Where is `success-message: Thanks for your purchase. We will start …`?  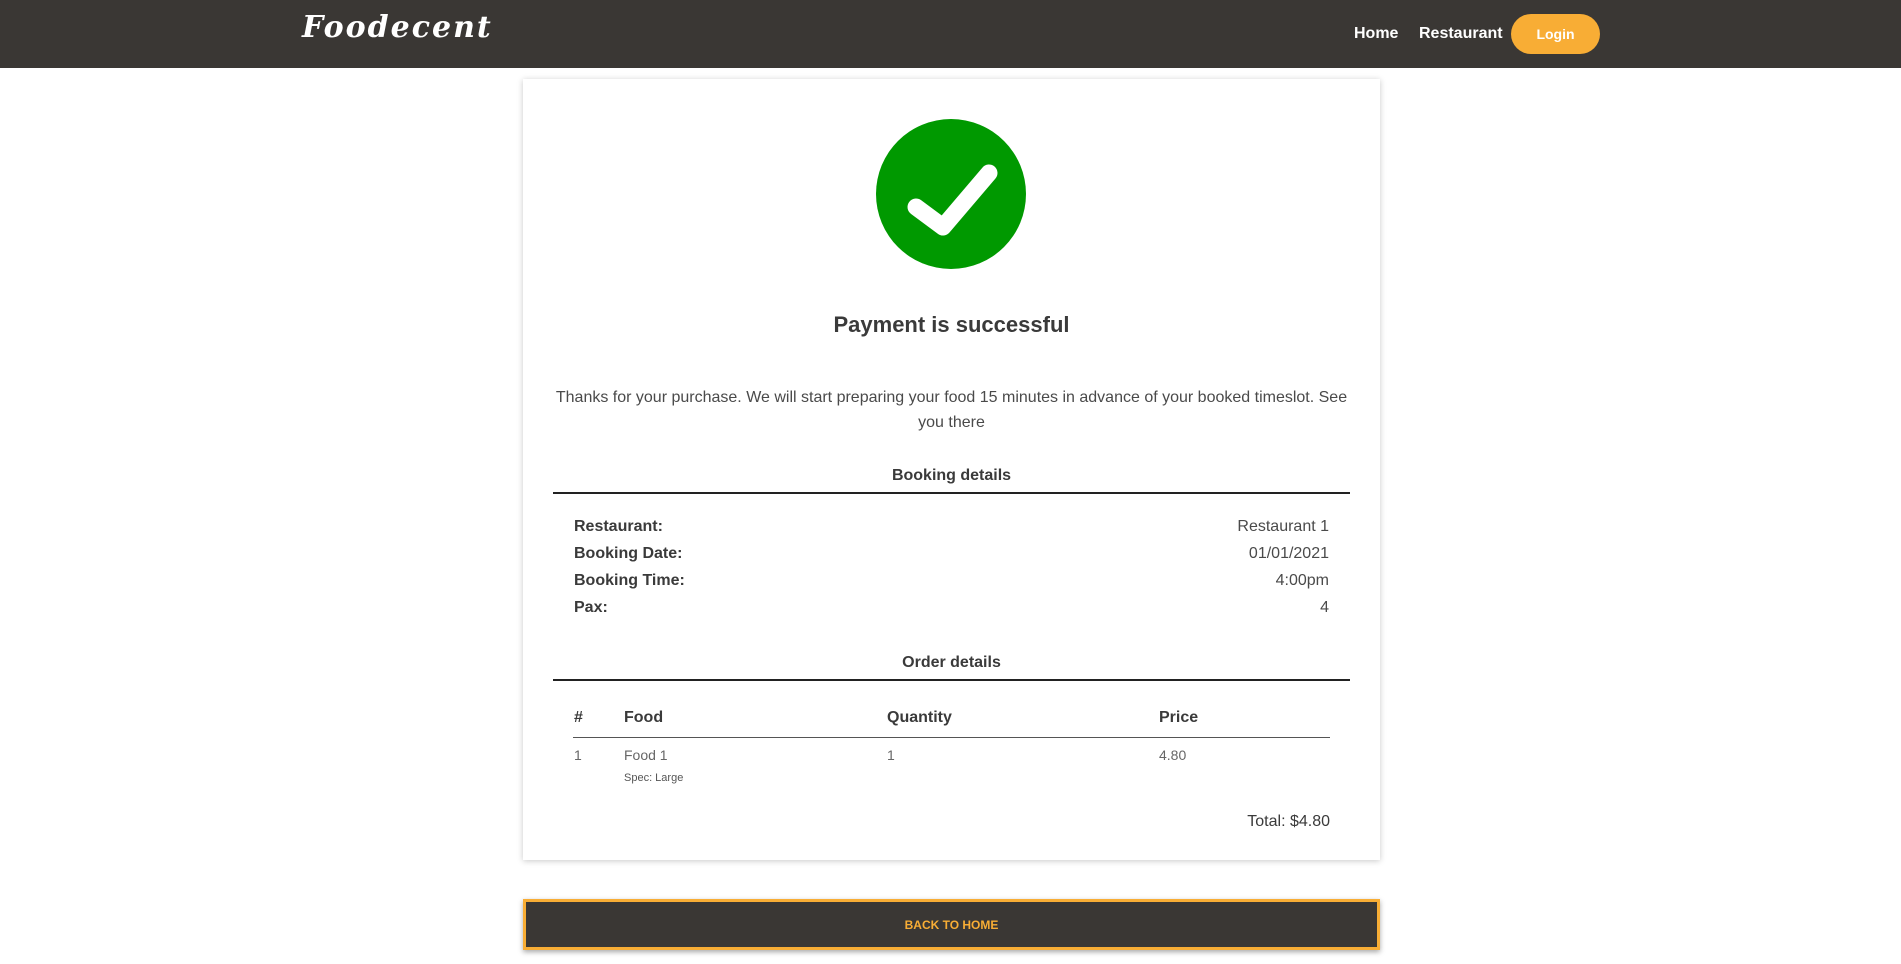
success-message: Thanks for your purchase. We will start … is located at coordinates (951, 410).